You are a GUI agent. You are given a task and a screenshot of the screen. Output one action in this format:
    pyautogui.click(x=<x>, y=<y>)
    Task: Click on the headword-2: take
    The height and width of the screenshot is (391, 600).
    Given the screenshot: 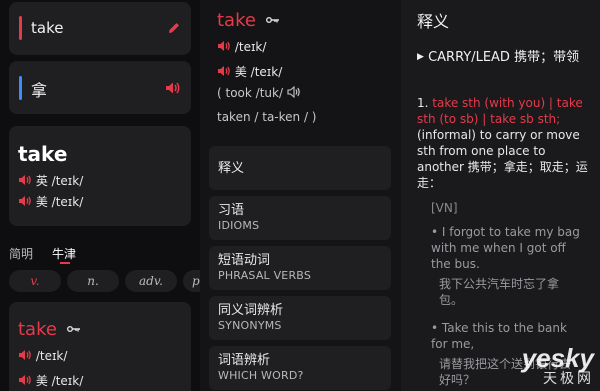 What is the action you would take?
    pyautogui.click(x=49, y=329)
    